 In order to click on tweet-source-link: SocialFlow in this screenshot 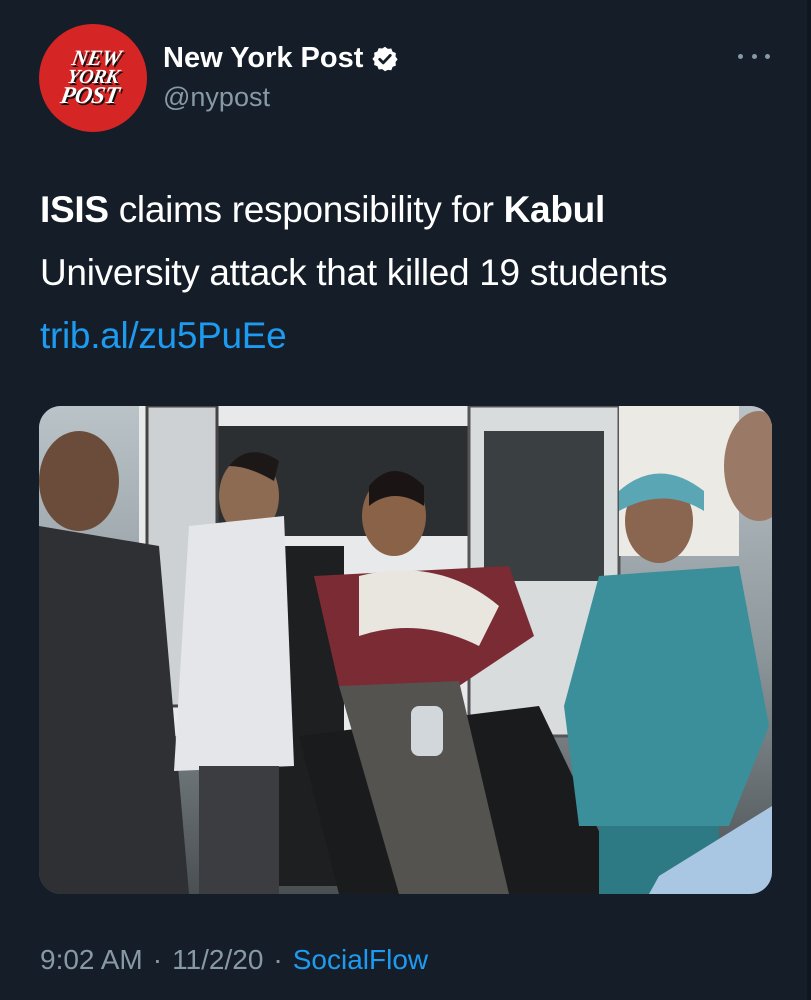, I will do `click(360, 960)`.